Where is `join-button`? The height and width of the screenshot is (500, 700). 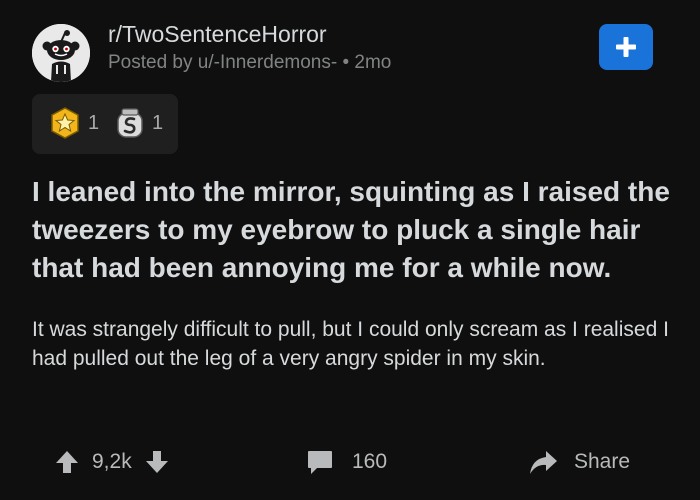
join-button is located at coordinates (626, 47).